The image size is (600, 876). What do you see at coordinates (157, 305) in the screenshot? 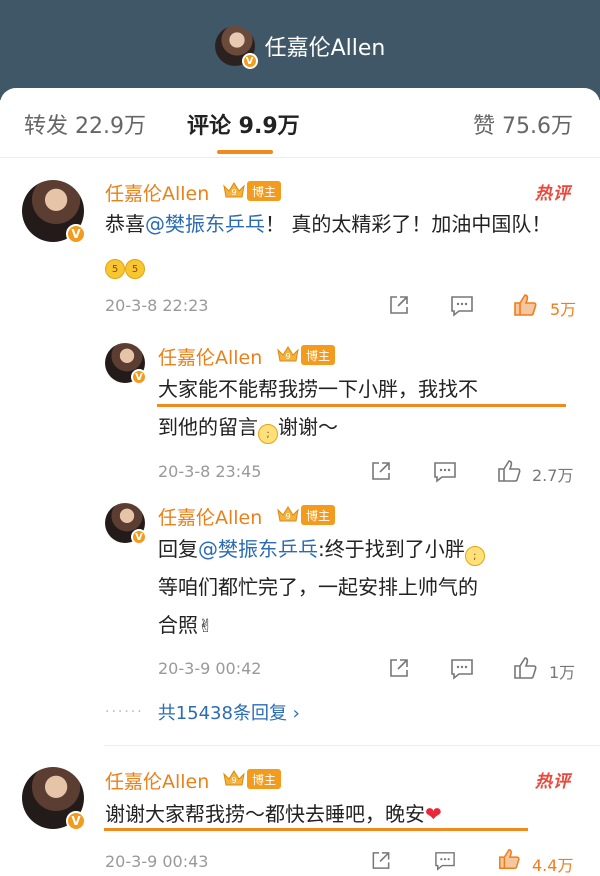
I see `comment-time: 20-3-8 22:23` at bounding box center [157, 305].